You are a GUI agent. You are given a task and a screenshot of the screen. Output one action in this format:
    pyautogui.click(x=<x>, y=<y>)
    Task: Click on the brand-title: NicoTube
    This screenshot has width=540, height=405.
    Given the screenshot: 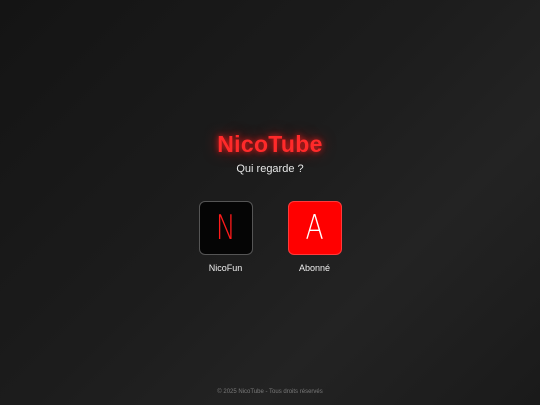 What is the action you would take?
    pyautogui.click(x=270, y=144)
    